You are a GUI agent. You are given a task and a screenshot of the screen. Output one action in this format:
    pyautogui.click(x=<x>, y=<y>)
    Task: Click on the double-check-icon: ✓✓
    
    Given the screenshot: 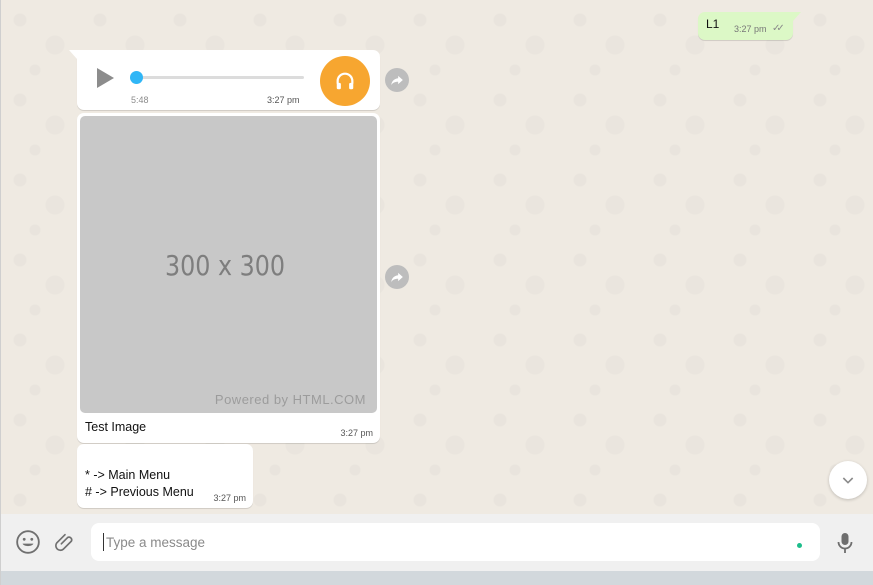 What is the action you would take?
    pyautogui.click(x=778, y=28)
    